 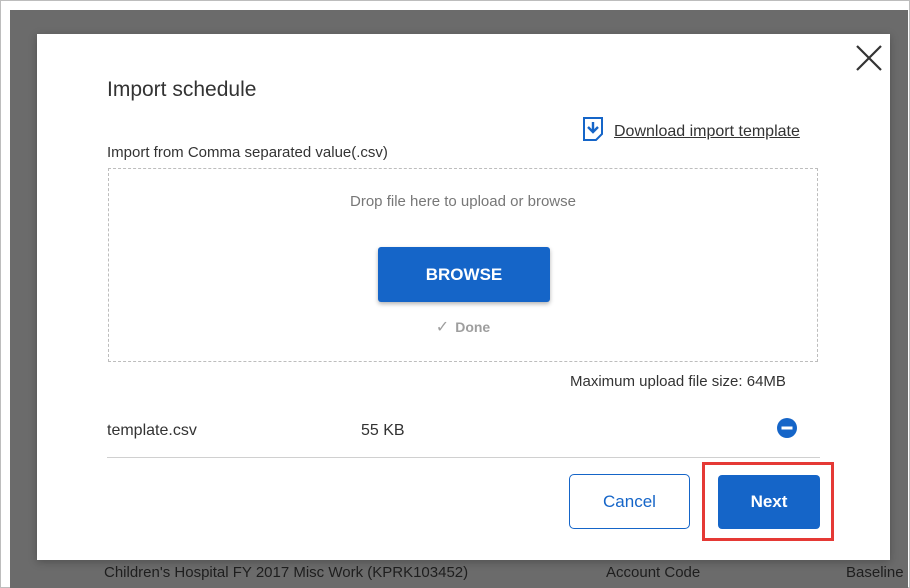 What do you see at coordinates (875, 572) in the screenshot?
I see `background-baseline-text: Baseline` at bounding box center [875, 572].